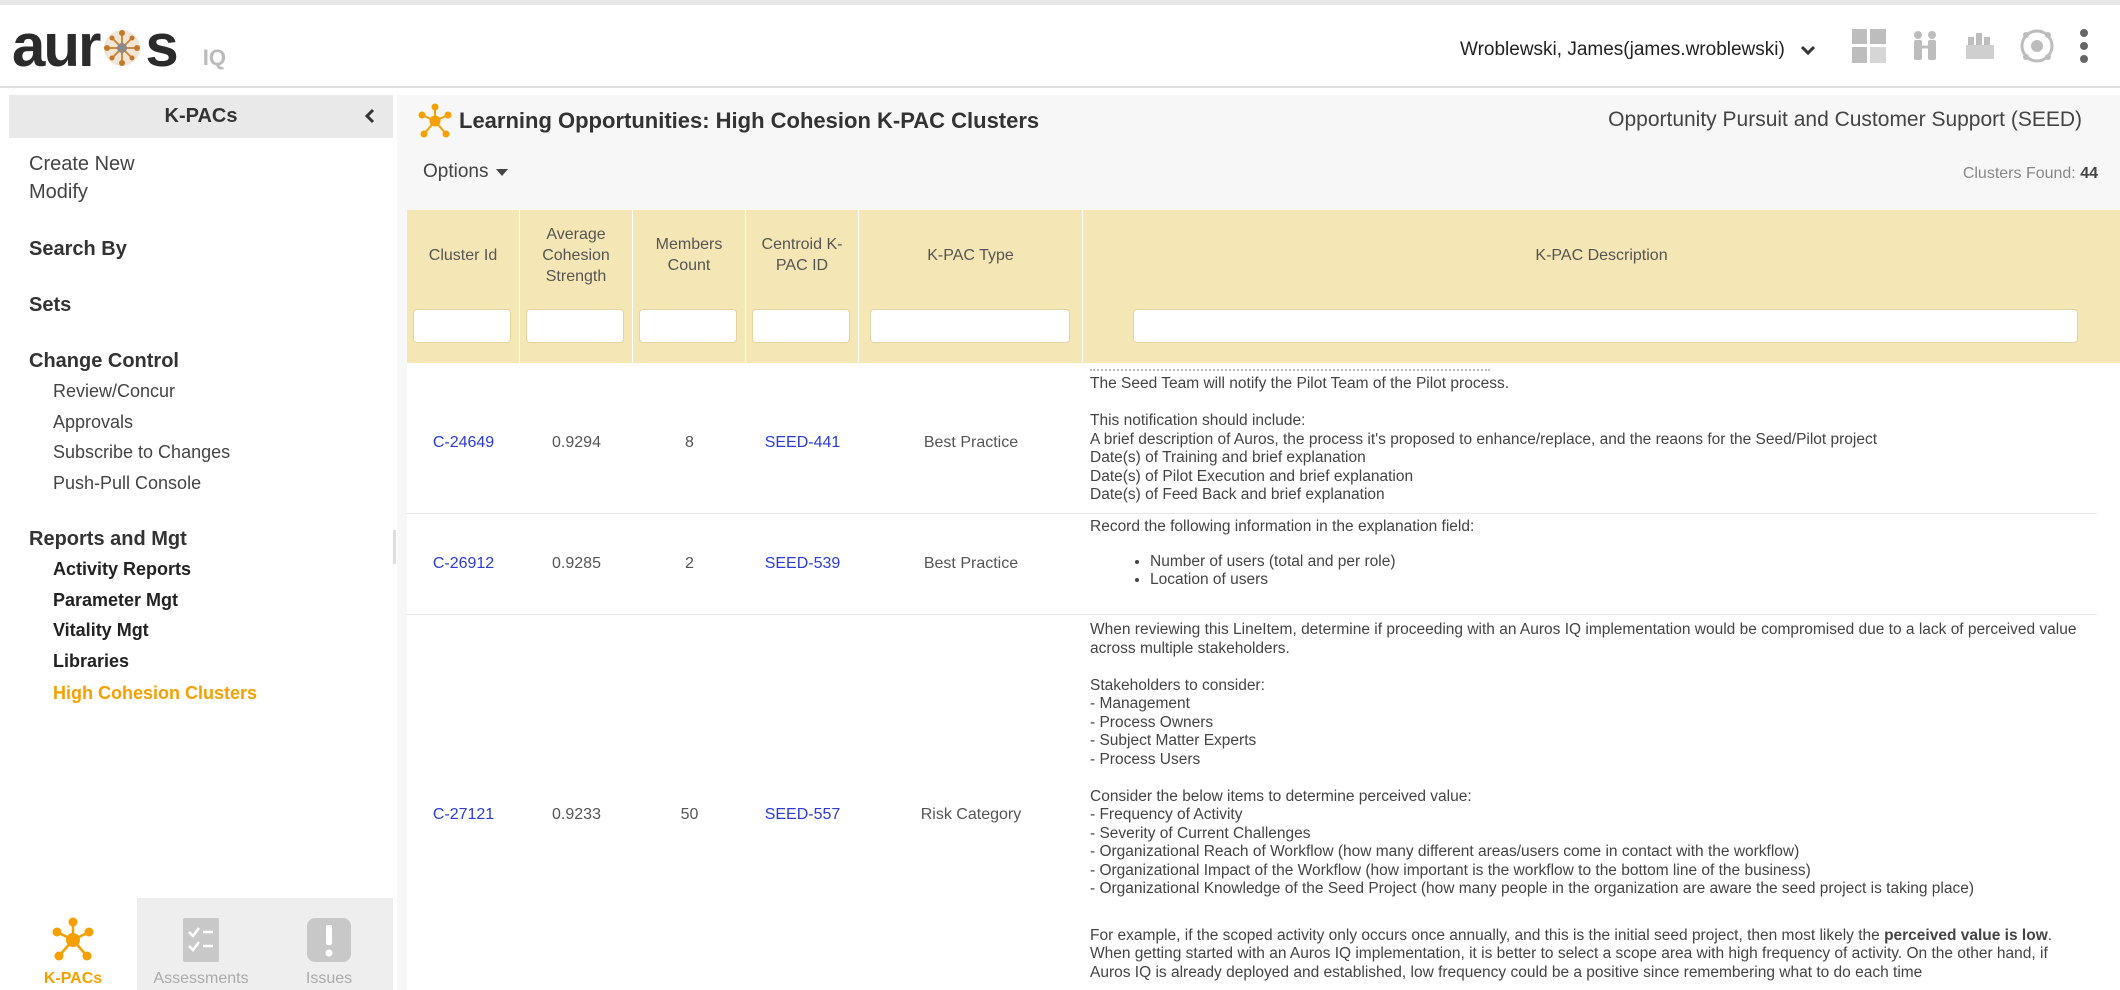 The width and height of the screenshot is (2120, 990). What do you see at coordinates (211, 391) in the screenshot?
I see `sidebar-item-review-concur: Review/Concur` at bounding box center [211, 391].